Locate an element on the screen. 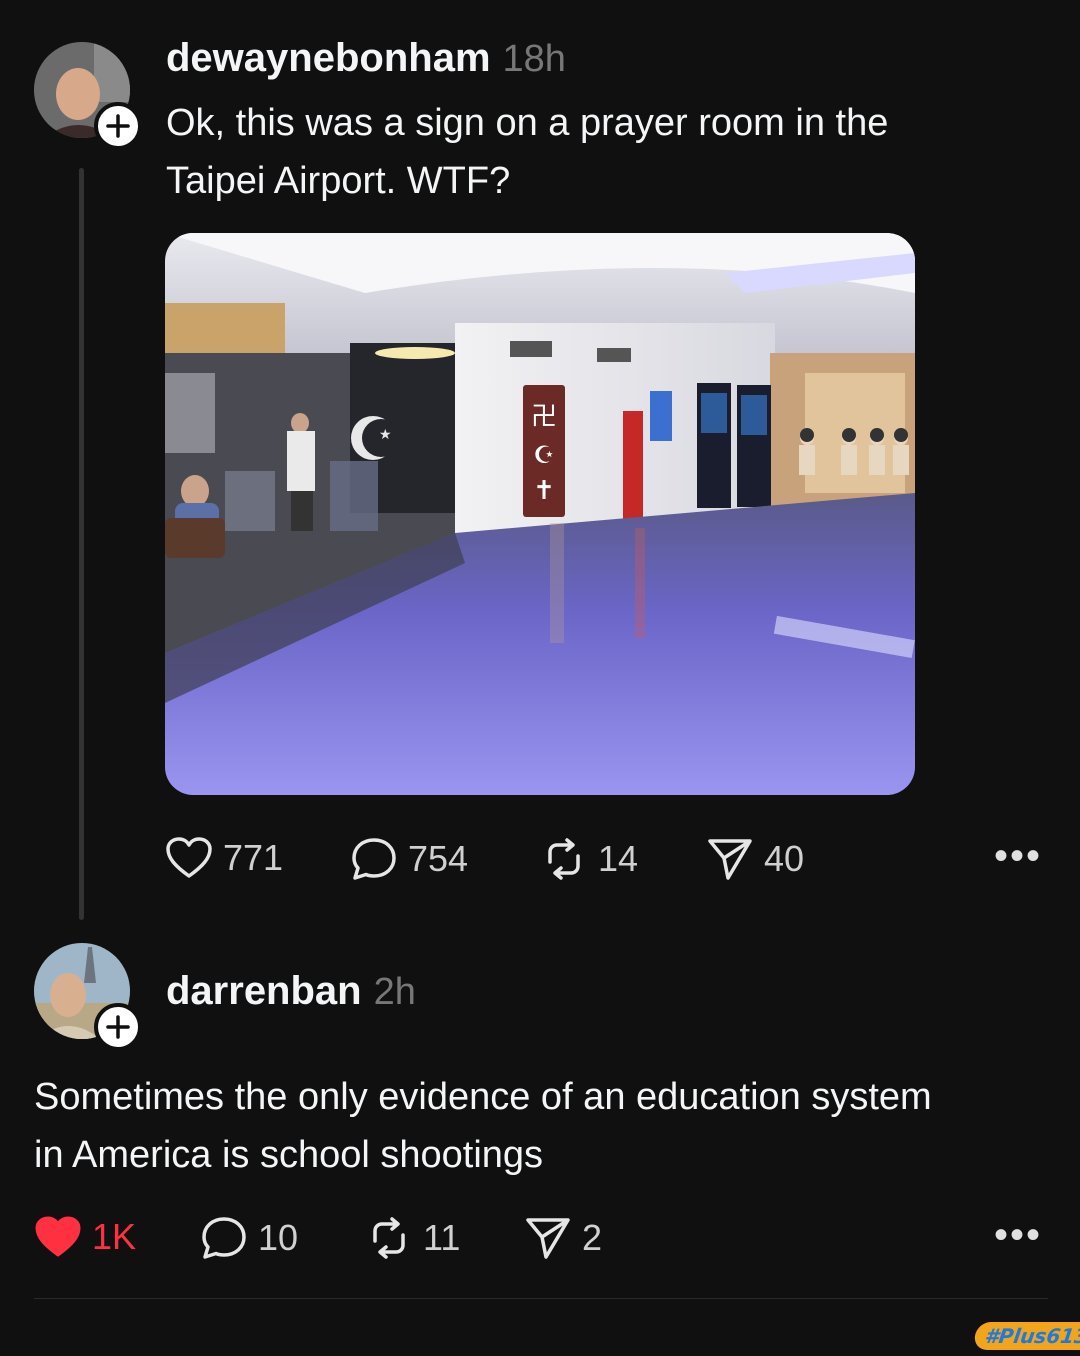 This screenshot has width=1080, height=1356. reply-button: 10 is located at coordinates (249, 1238).